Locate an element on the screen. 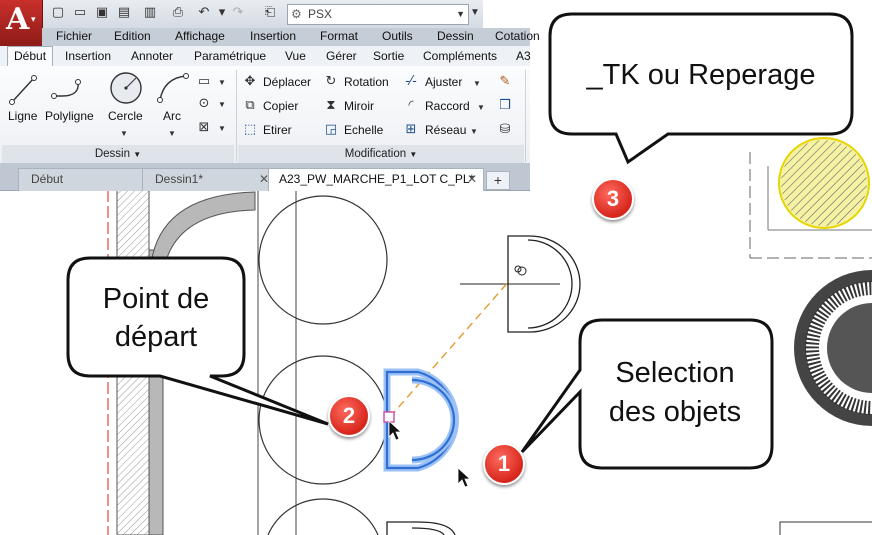 The height and width of the screenshot is (535, 872). tool-rotation-label: Rotation is located at coordinates (366, 82).